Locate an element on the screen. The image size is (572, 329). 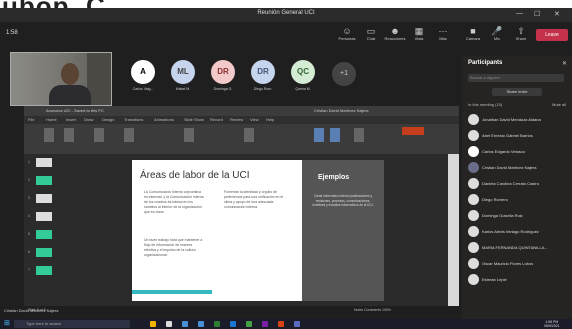
participant-row: Diego Romero is located at coordinates (519, 200).